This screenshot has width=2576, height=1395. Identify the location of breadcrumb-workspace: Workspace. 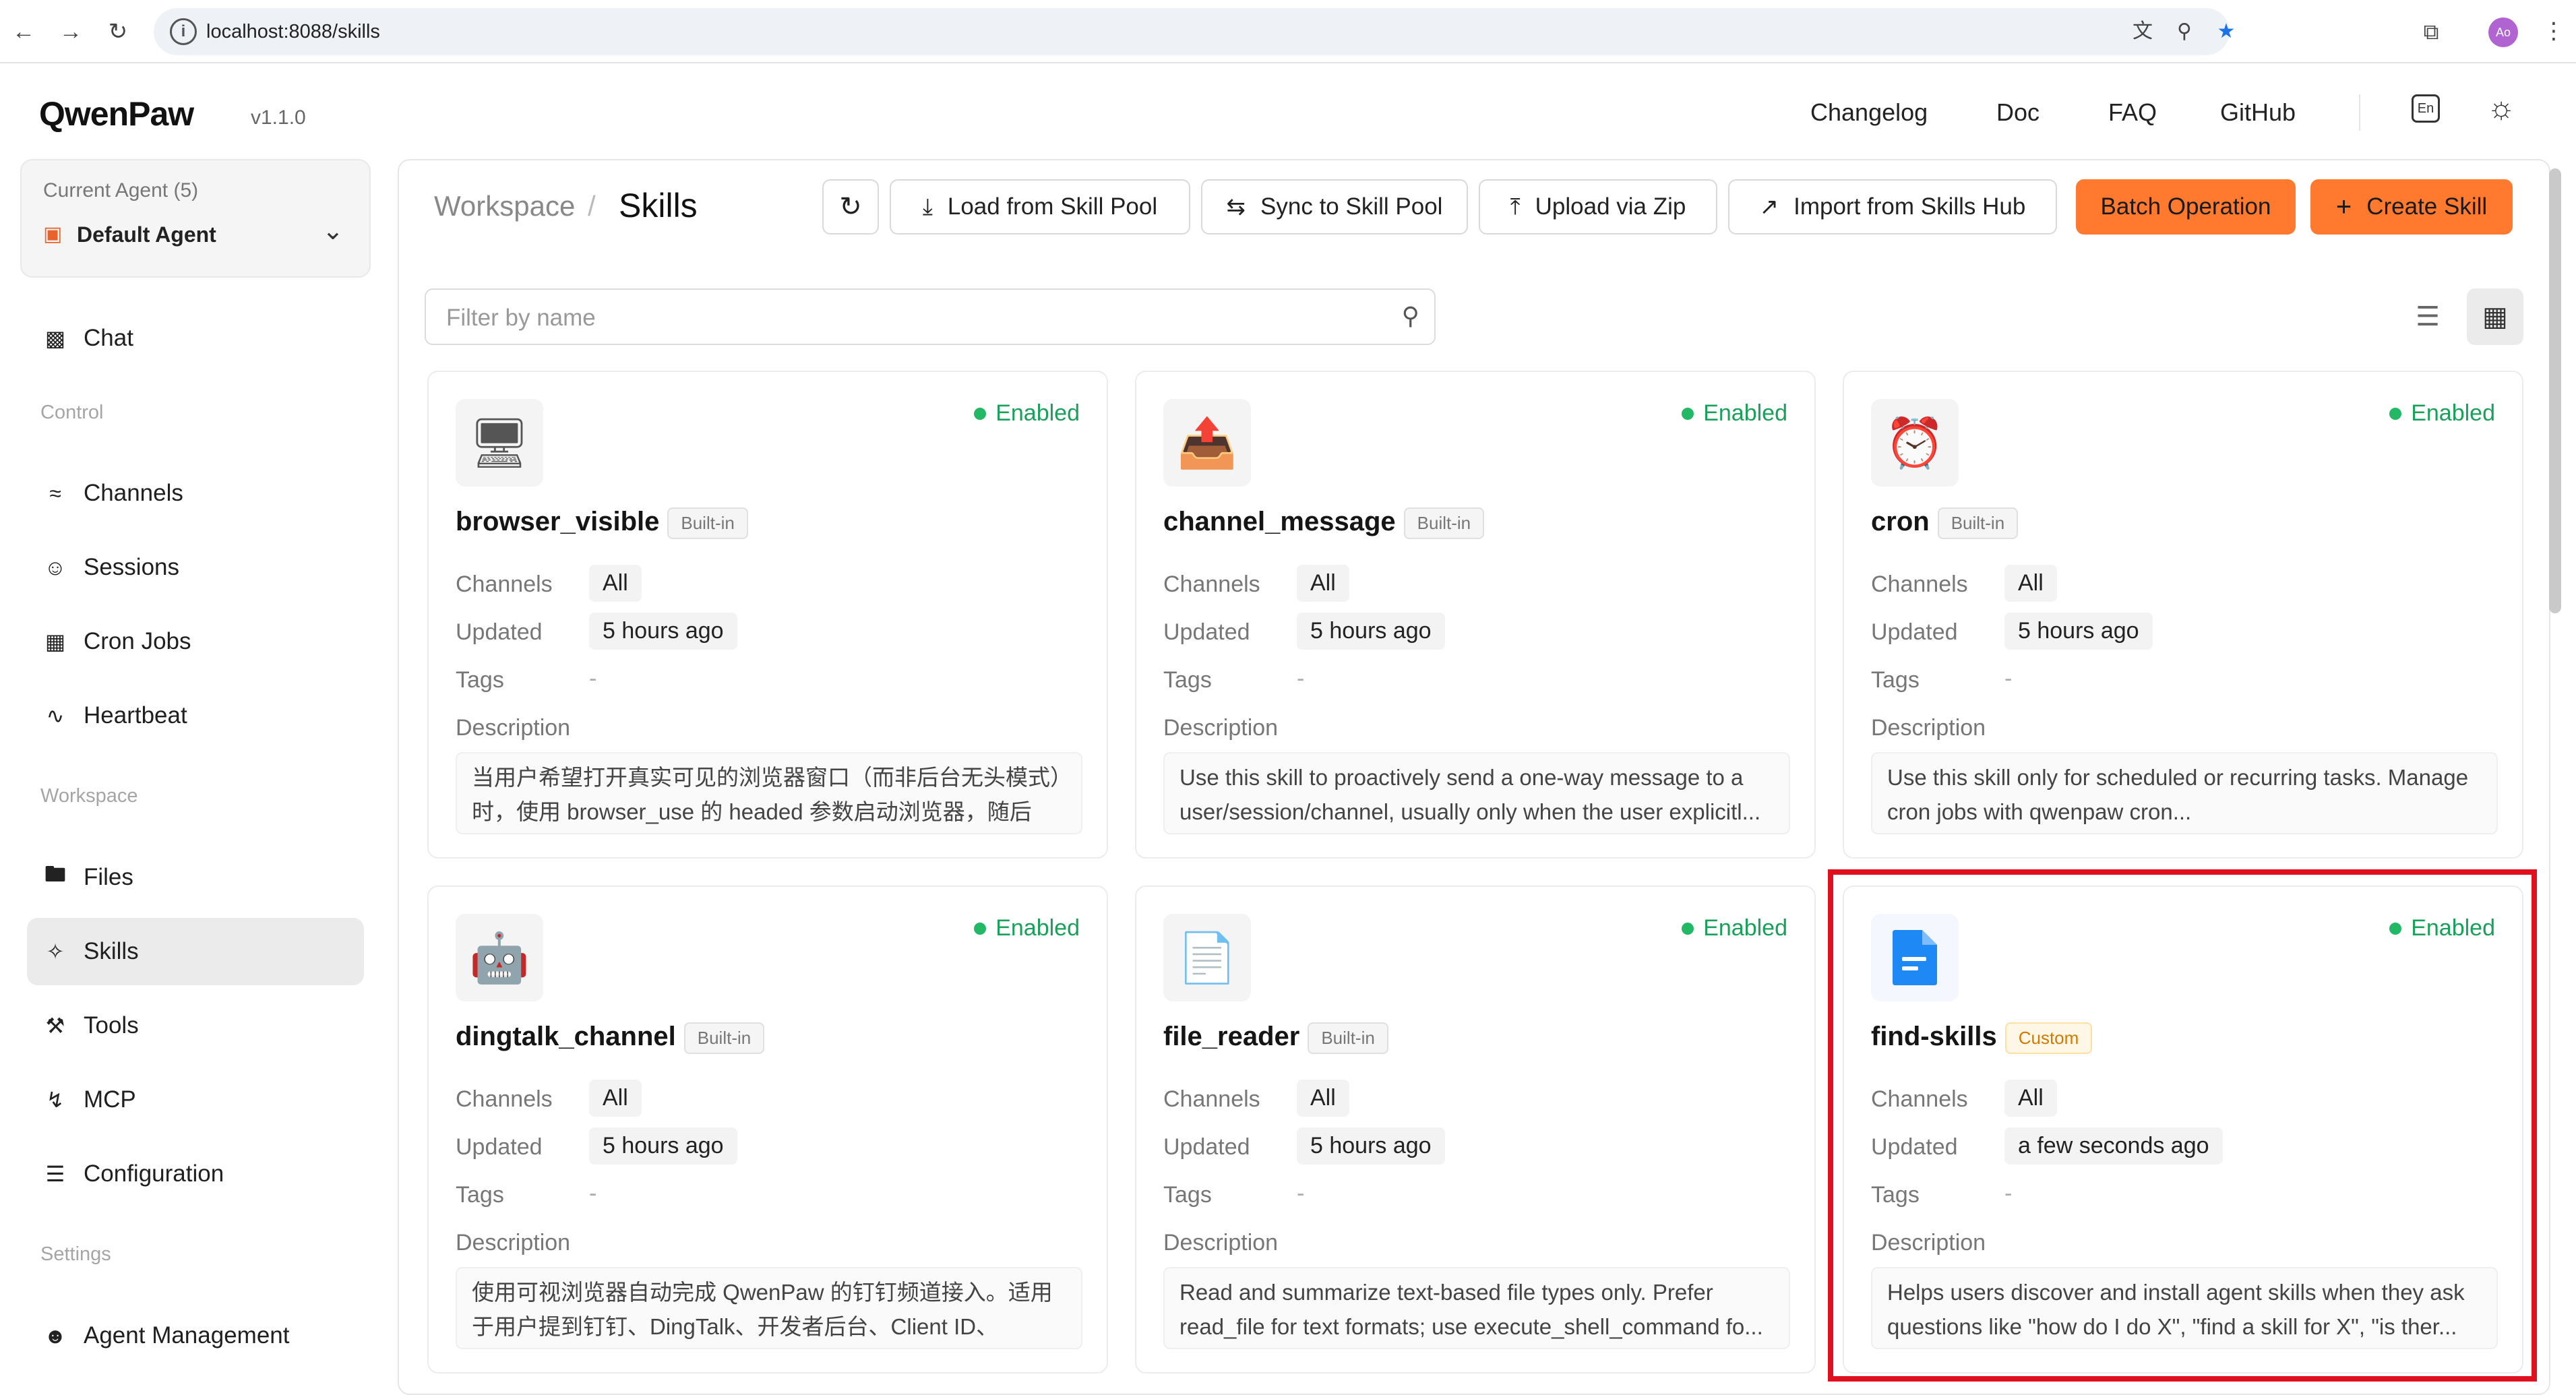
(505, 206).